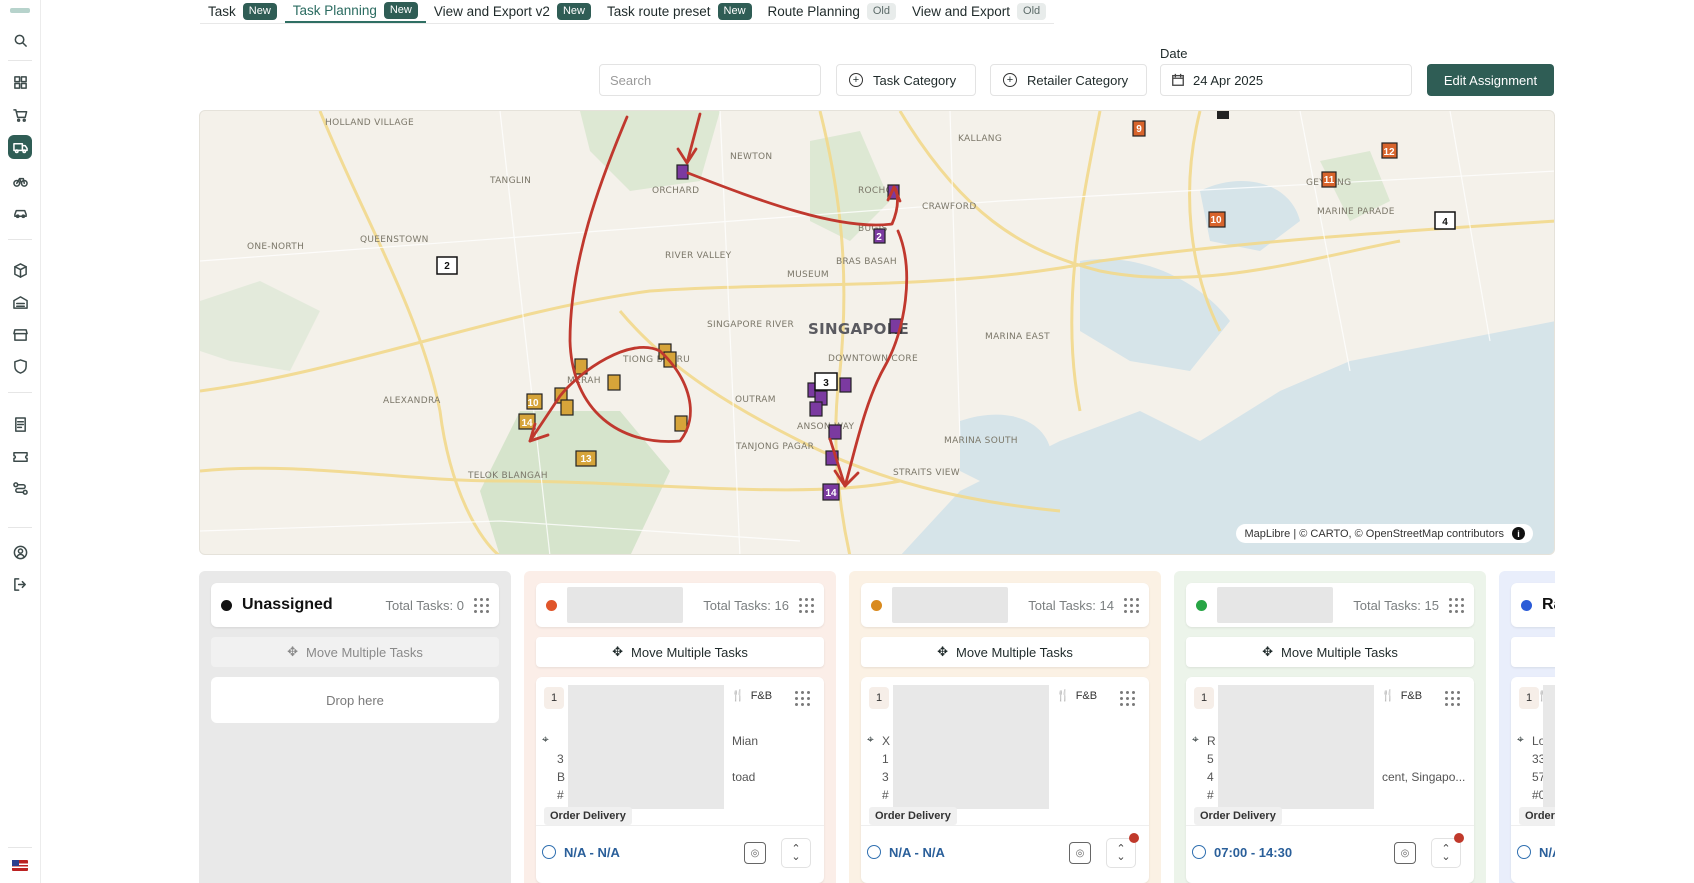 This screenshot has width=1694, height=883. I want to click on map-place-label: ALEXANDRA, so click(412, 401).